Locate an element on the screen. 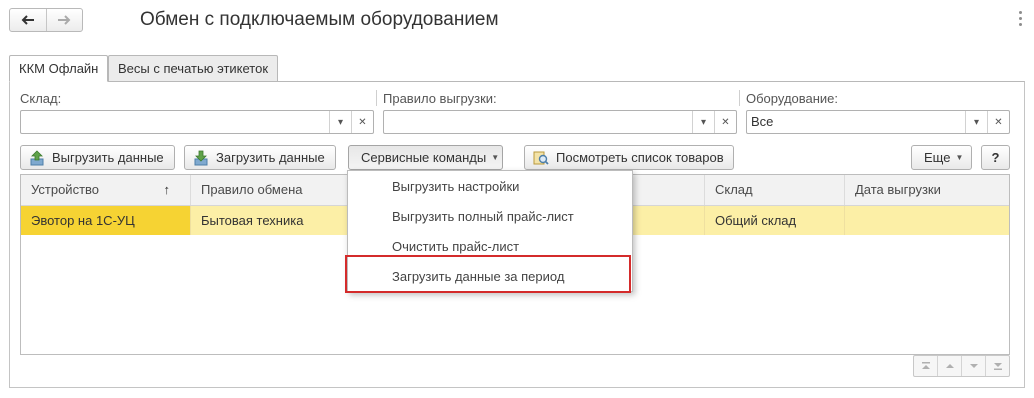 This screenshot has width=1034, height=398. view-products-button: Посмотреть список товаров is located at coordinates (629, 157).